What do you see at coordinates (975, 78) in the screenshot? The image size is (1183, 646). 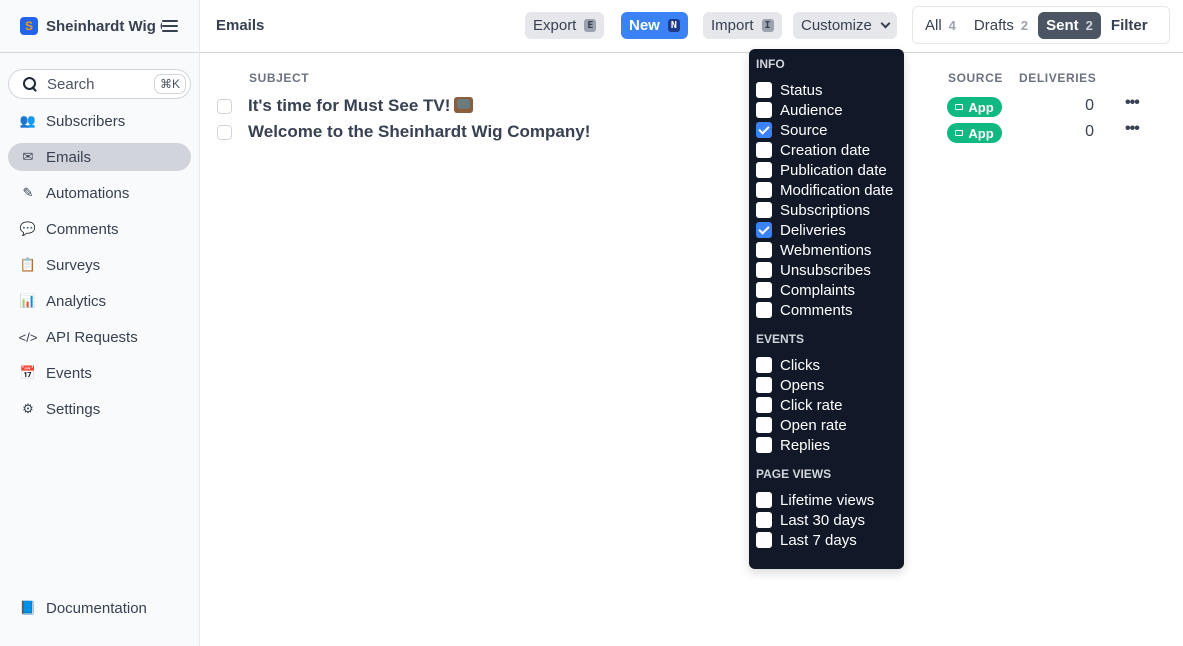 I see `column-header-source: SOURCE` at bounding box center [975, 78].